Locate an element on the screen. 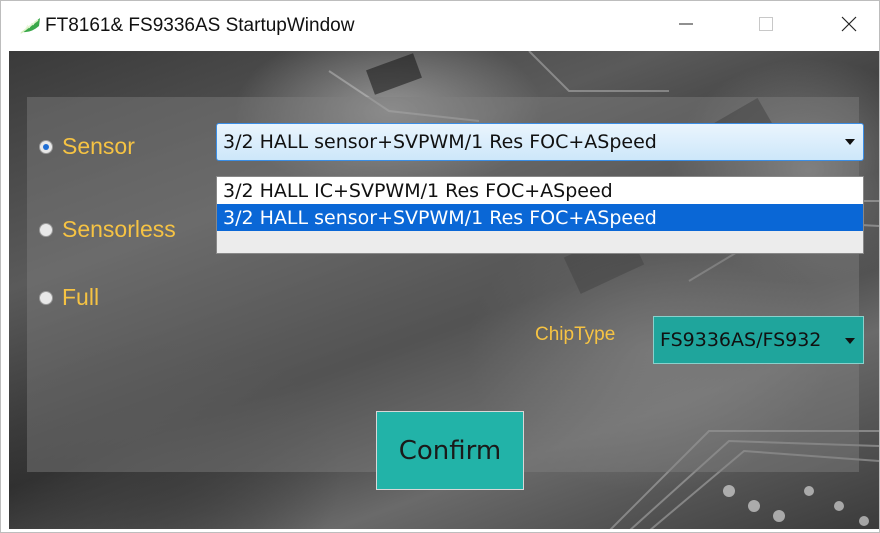  confirm-button: Confirm is located at coordinates (450, 450).